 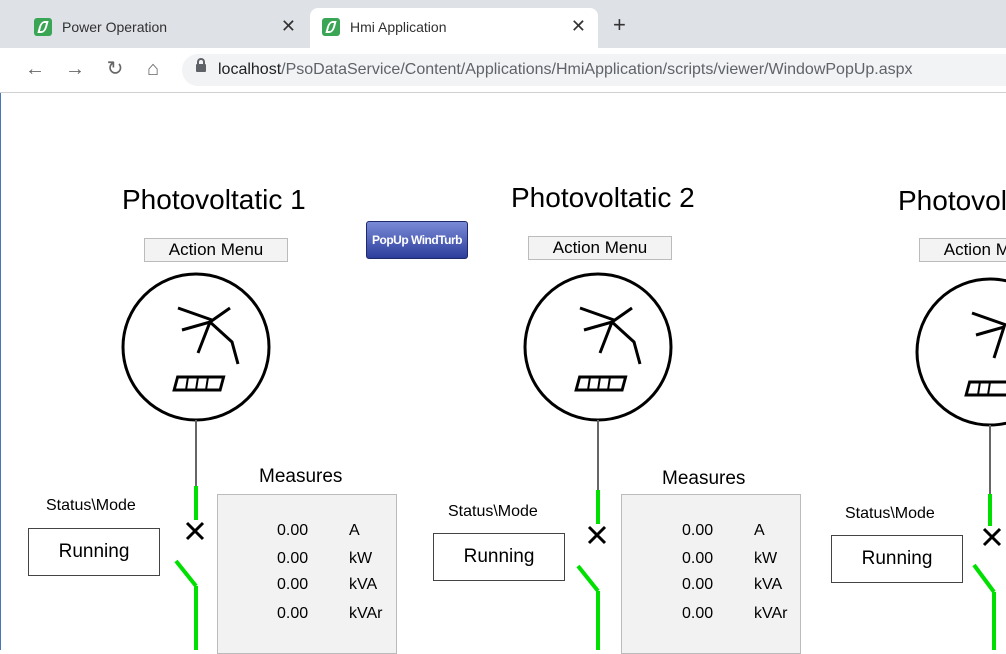 What do you see at coordinates (952, 200) in the screenshot?
I see `panel-title: Photovoltatic 3` at bounding box center [952, 200].